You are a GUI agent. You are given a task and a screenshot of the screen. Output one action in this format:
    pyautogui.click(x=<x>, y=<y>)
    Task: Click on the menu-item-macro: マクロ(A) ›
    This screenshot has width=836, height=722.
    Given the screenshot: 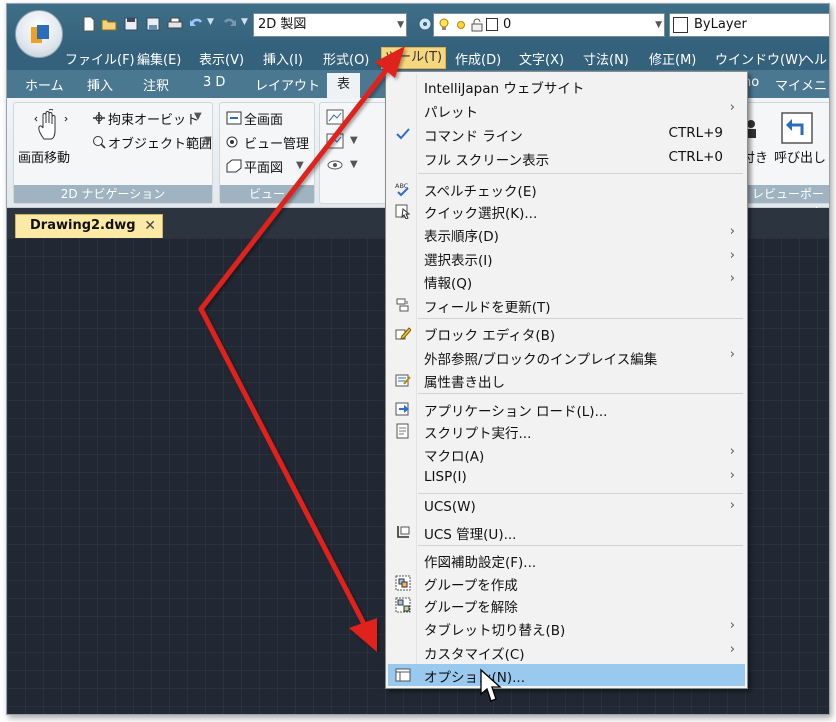 What is the action you would take?
    pyautogui.click(x=566, y=454)
    